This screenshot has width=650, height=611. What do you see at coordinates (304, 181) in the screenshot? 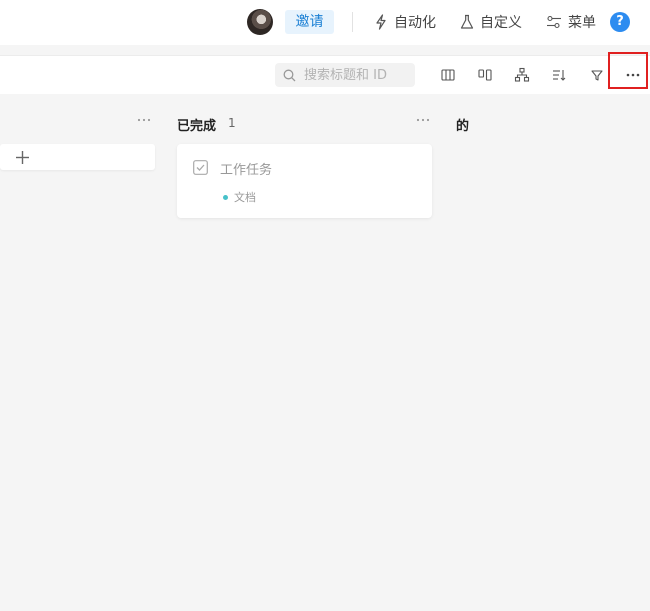
I see `task-card: 工作任务 文档` at bounding box center [304, 181].